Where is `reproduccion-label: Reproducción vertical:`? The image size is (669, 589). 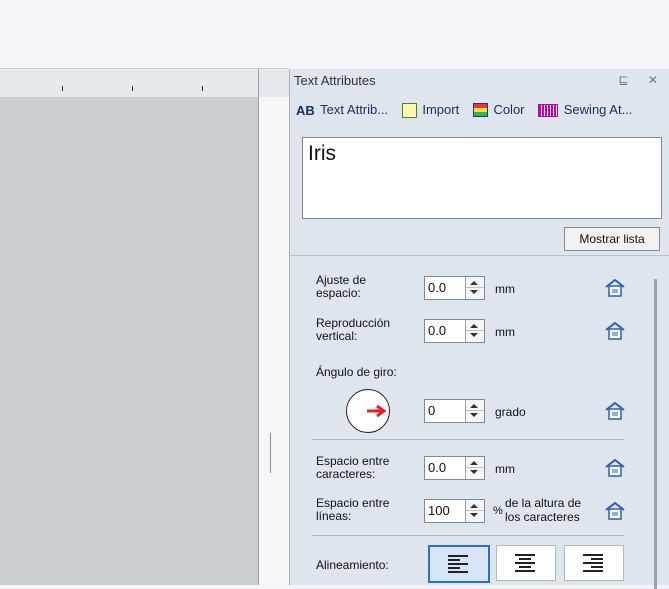 reproduccion-label: Reproducción vertical: is located at coordinates (353, 329).